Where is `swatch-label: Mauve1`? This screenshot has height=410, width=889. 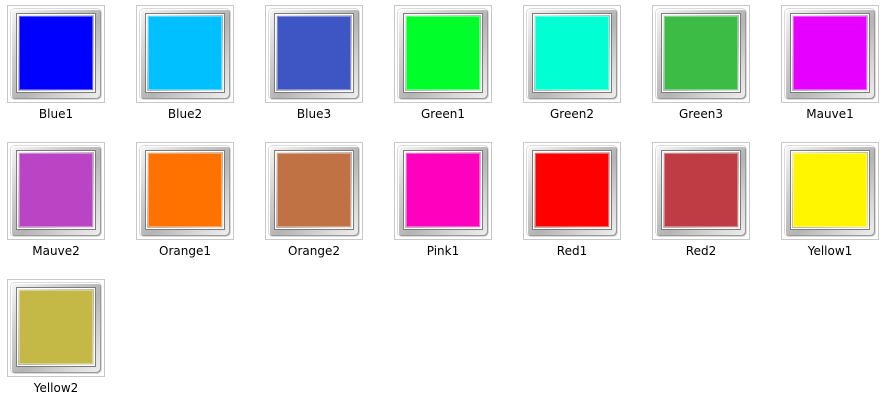 swatch-label: Mauve1 is located at coordinates (830, 114).